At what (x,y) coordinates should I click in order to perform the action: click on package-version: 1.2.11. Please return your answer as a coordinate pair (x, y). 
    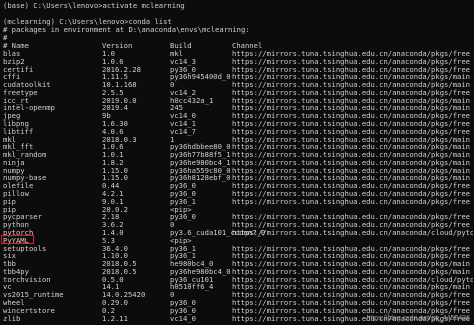
    Looking at the image, I should click on (115, 318).